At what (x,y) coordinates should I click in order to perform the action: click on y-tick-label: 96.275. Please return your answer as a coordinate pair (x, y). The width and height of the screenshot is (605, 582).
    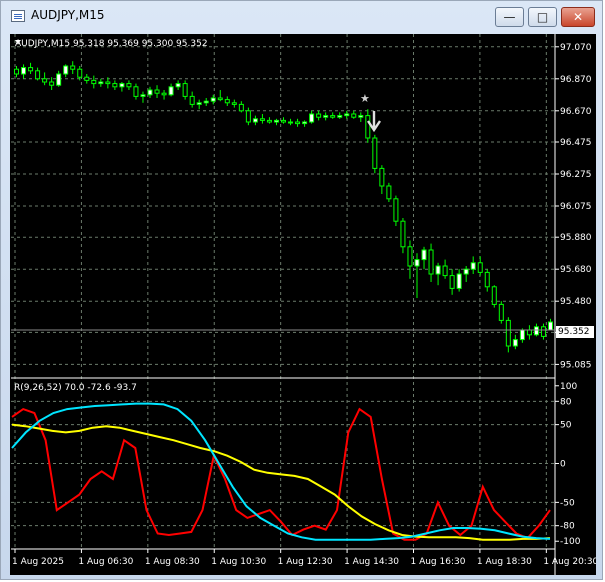
    Looking at the image, I should click on (576, 175).